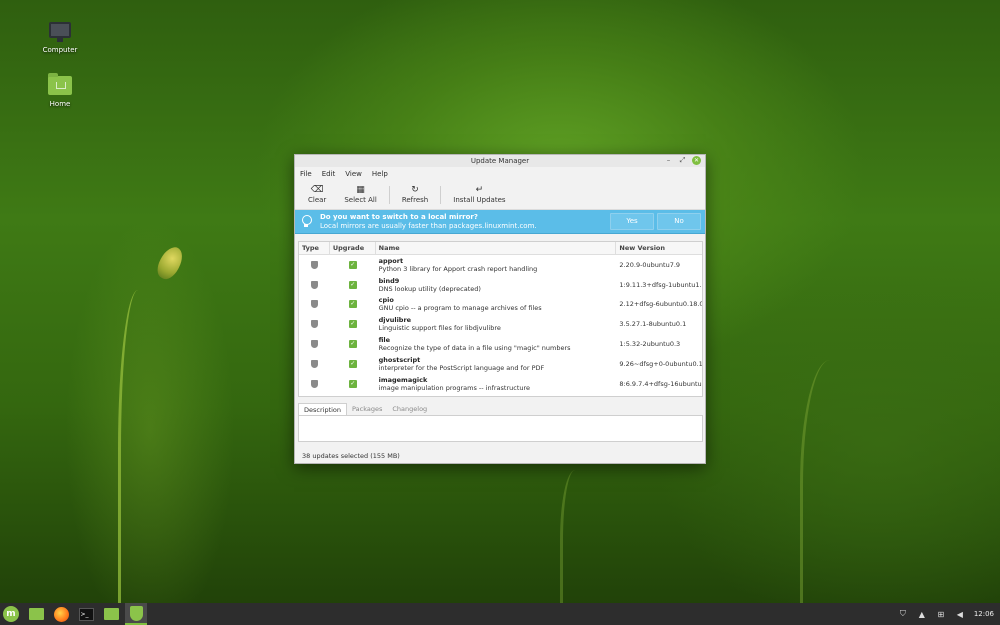 This screenshot has height=625, width=1000. I want to click on update-shield-icon: ⛉, so click(903, 614).